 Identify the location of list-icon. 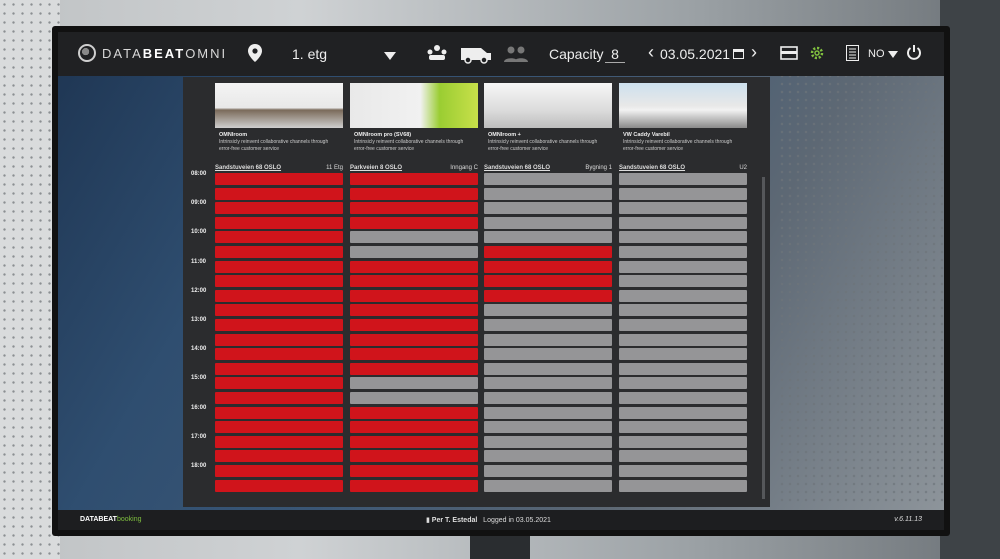
(852, 53).